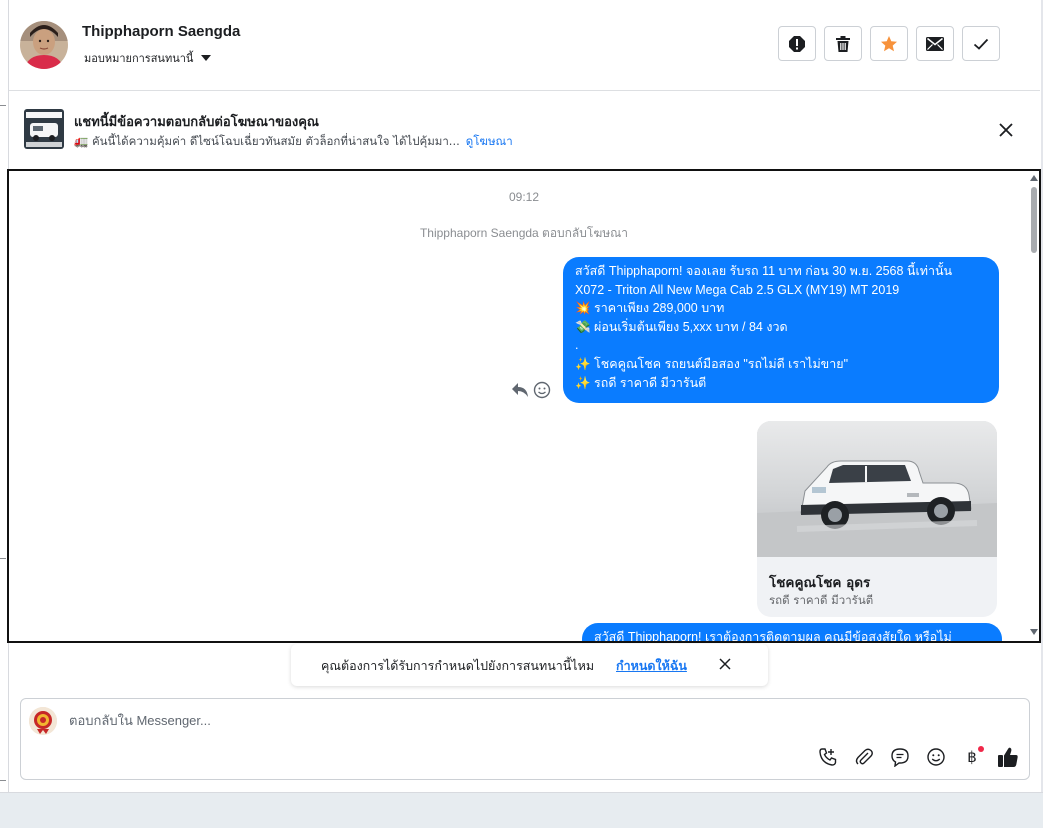  I want to click on like-button, so click(1008, 757).